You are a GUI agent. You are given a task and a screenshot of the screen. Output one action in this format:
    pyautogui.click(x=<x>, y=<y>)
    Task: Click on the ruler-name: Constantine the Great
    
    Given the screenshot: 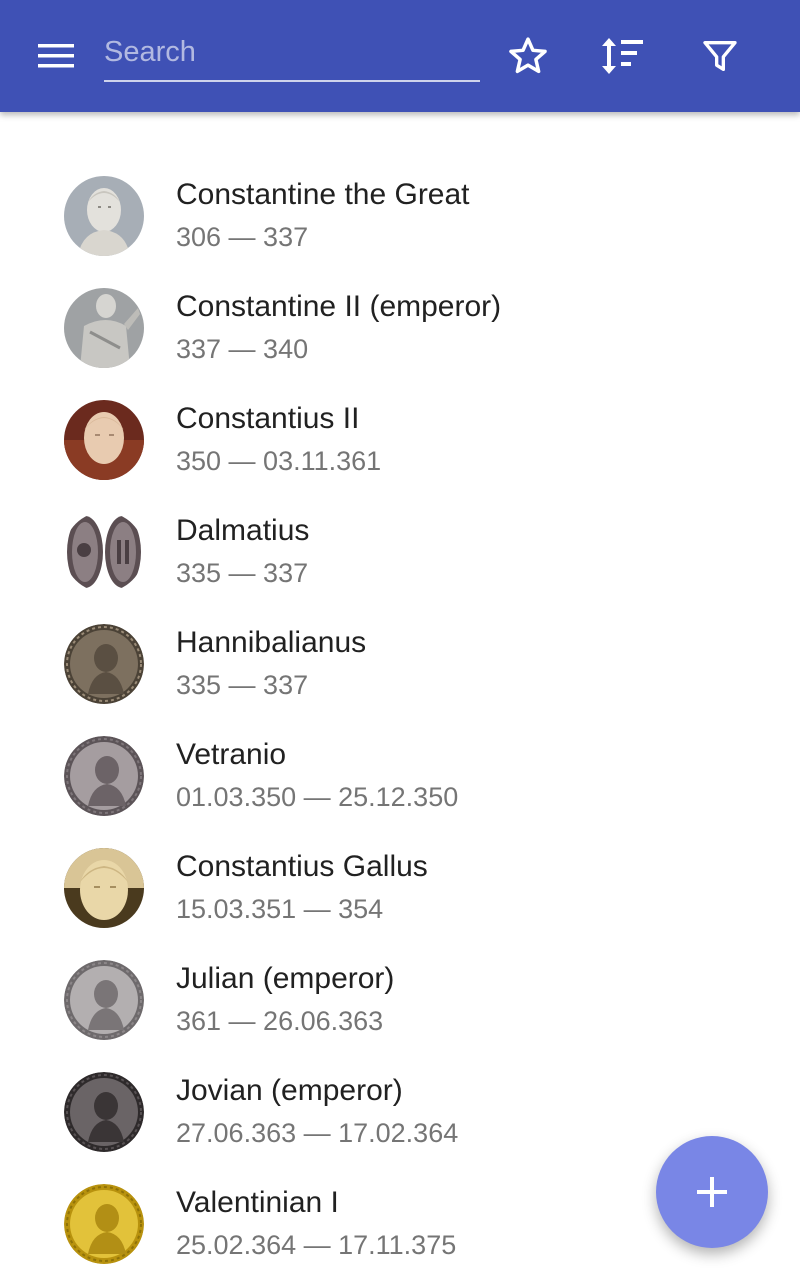 What is the action you would take?
    pyautogui.click(x=323, y=194)
    